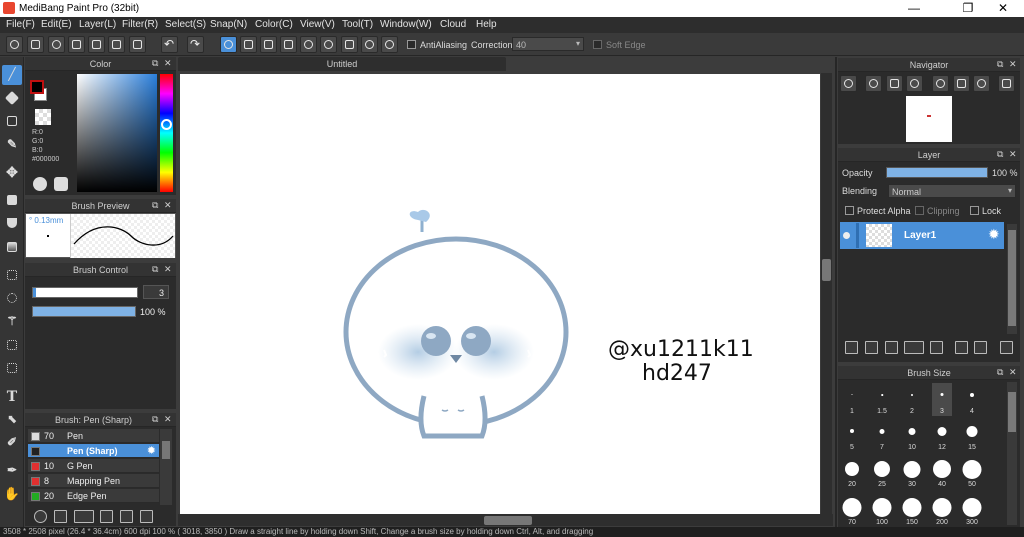 The width and height of the screenshot is (1024, 537). What do you see at coordinates (12, 121) in the screenshot?
I see `shape-tool` at bounding box center [12, 121].